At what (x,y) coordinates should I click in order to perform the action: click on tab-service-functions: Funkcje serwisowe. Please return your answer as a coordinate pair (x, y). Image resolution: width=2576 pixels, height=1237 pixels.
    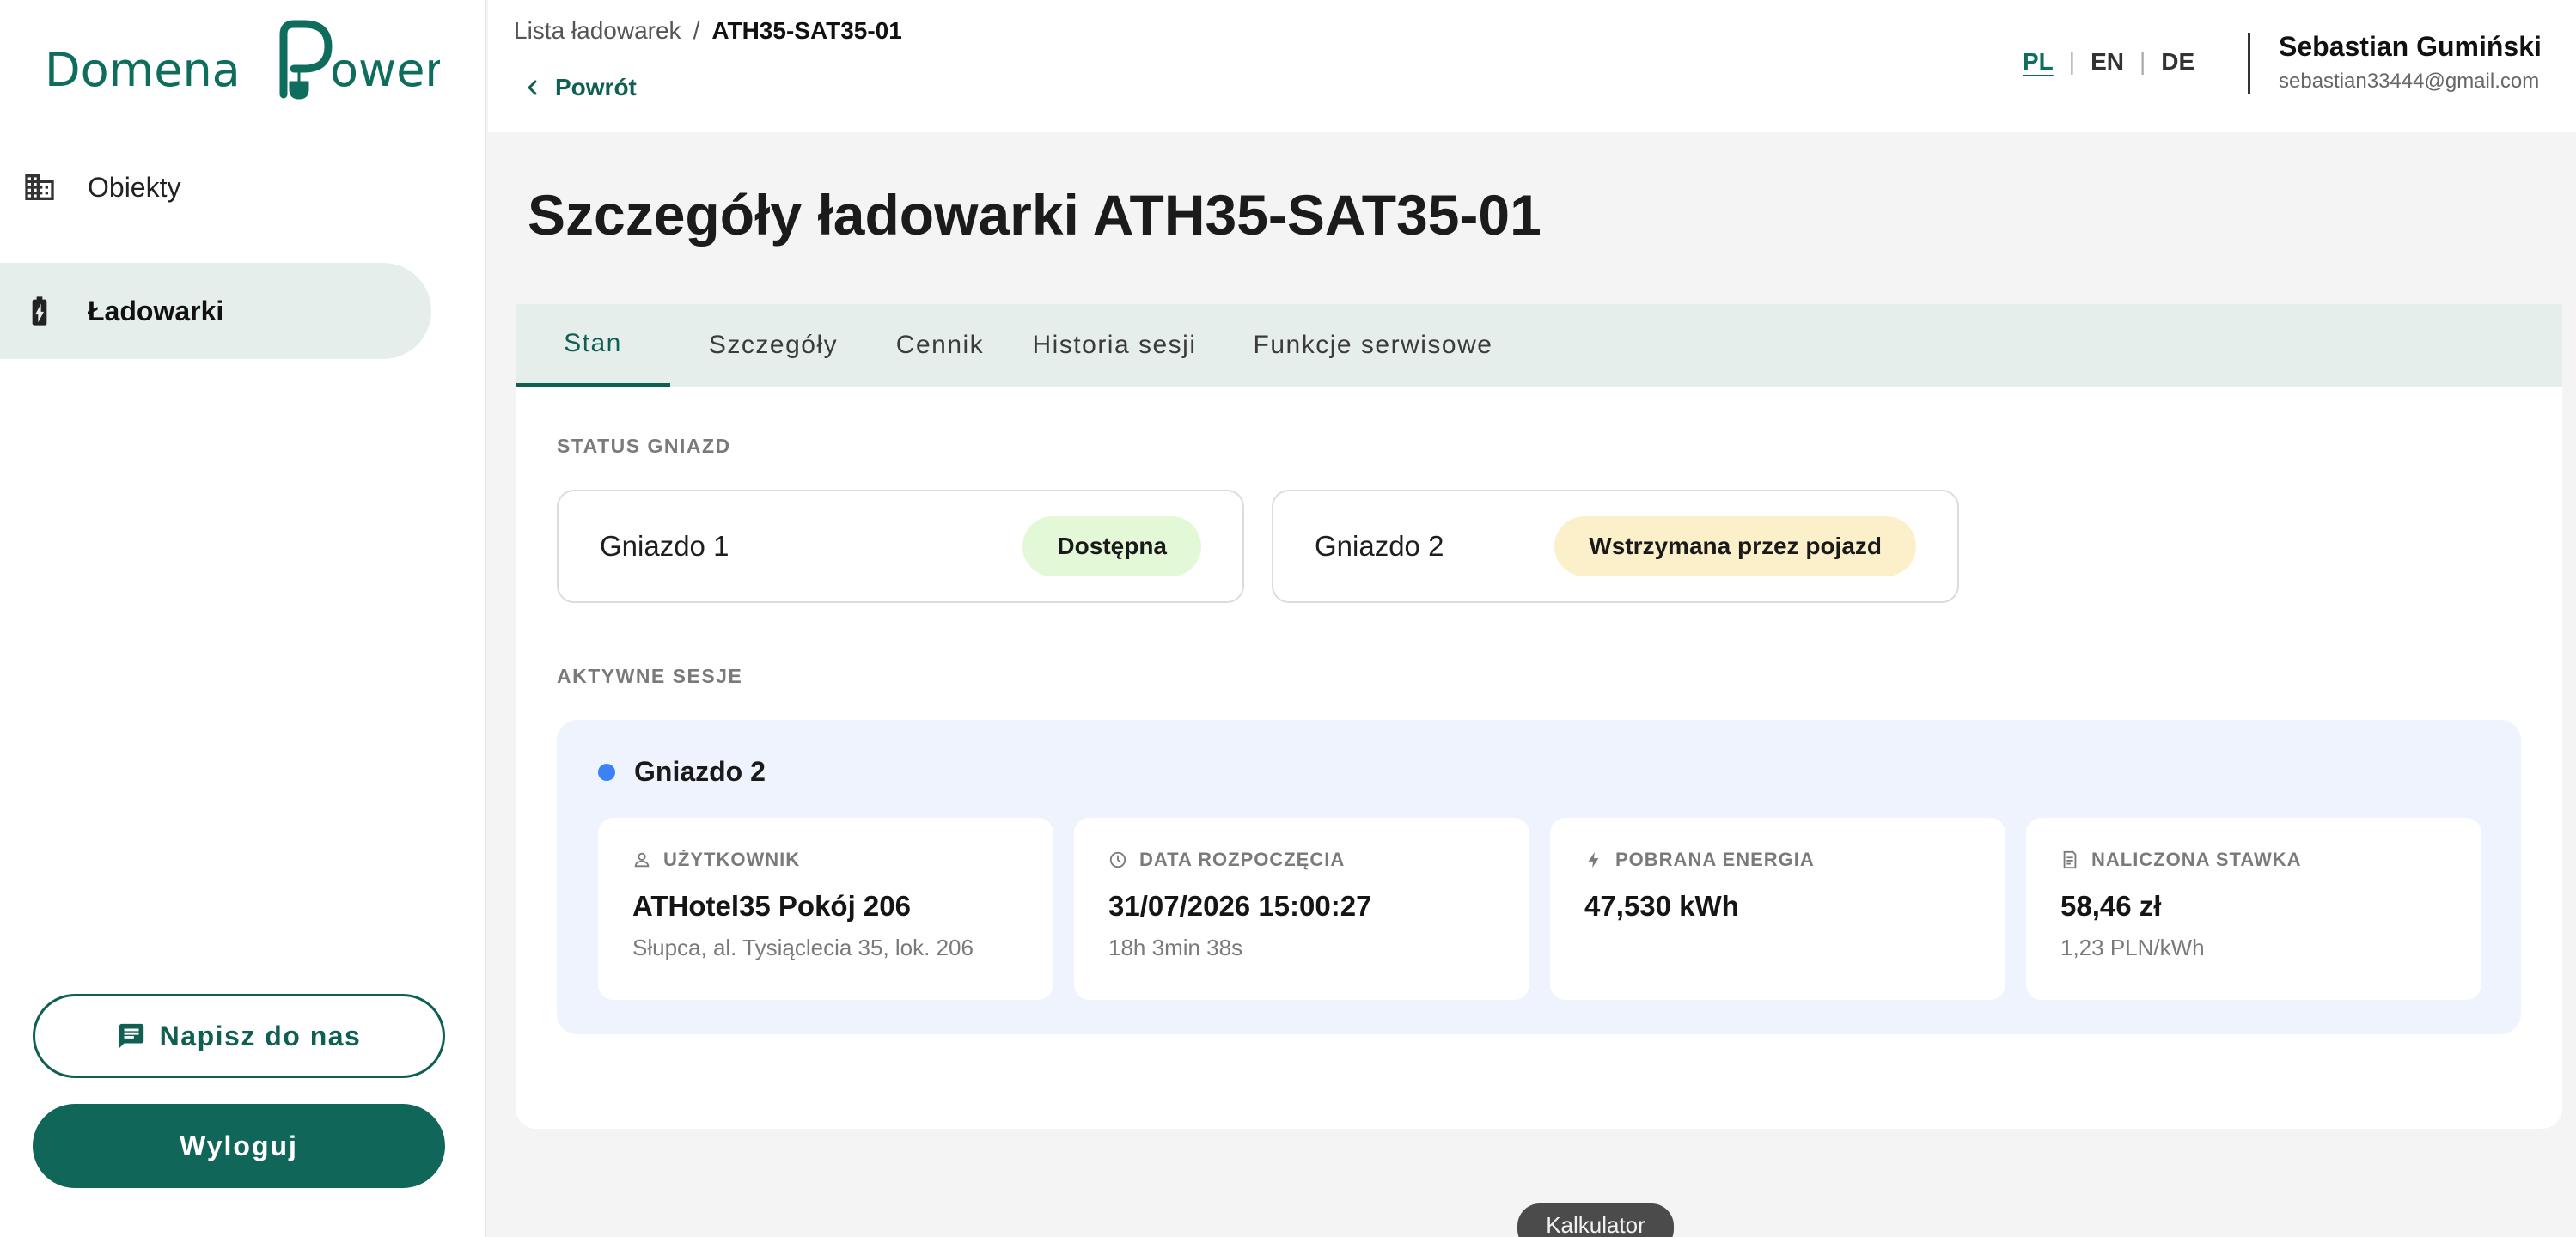
    Looking at the image, I should click on (1373, 345).